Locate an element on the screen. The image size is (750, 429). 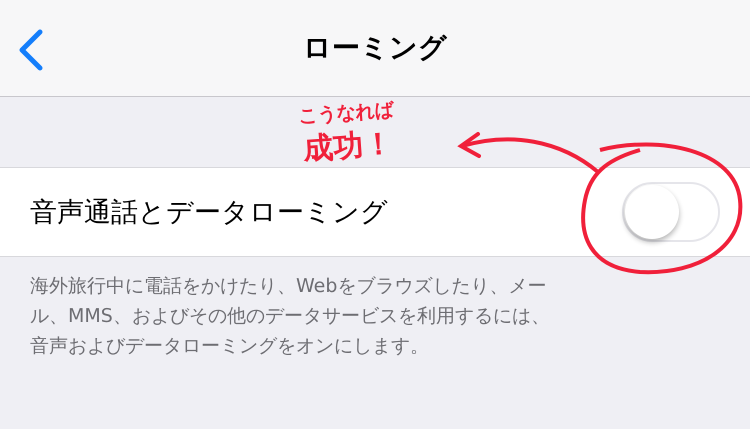
footer-note: 音声およびデータローミングをオンにします。 is located at coordinates (230, 346).